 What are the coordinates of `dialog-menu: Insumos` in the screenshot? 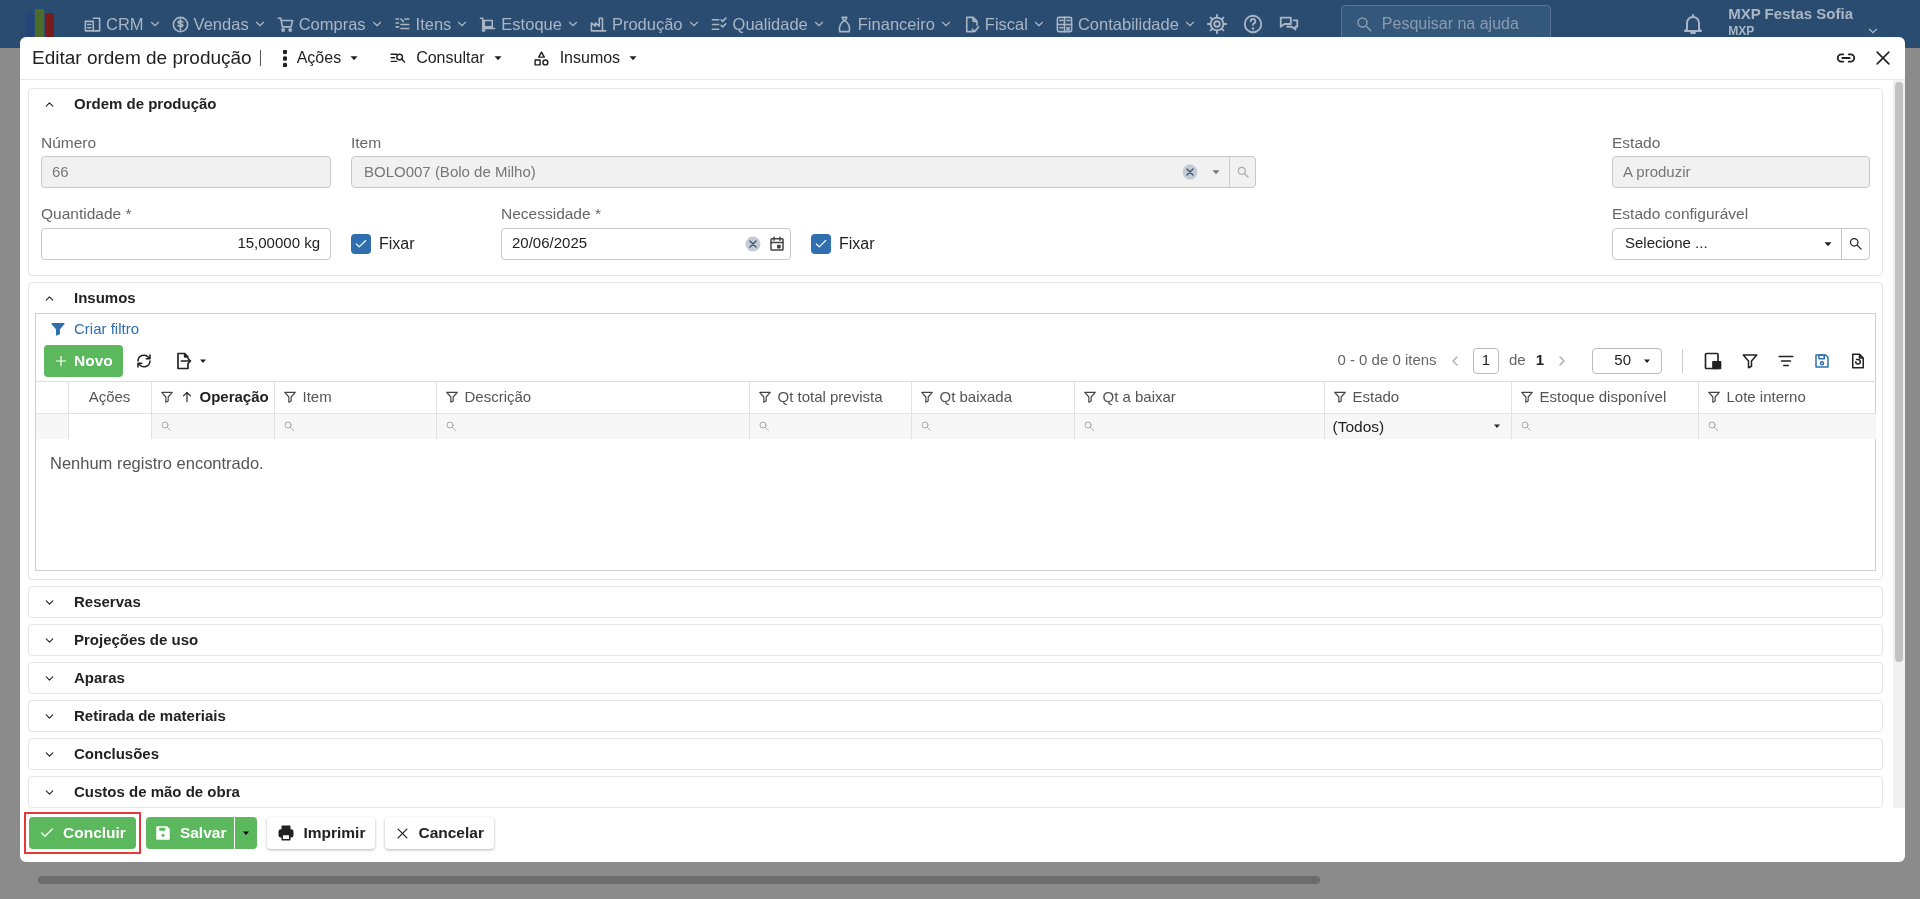 It's located at (586, 58).